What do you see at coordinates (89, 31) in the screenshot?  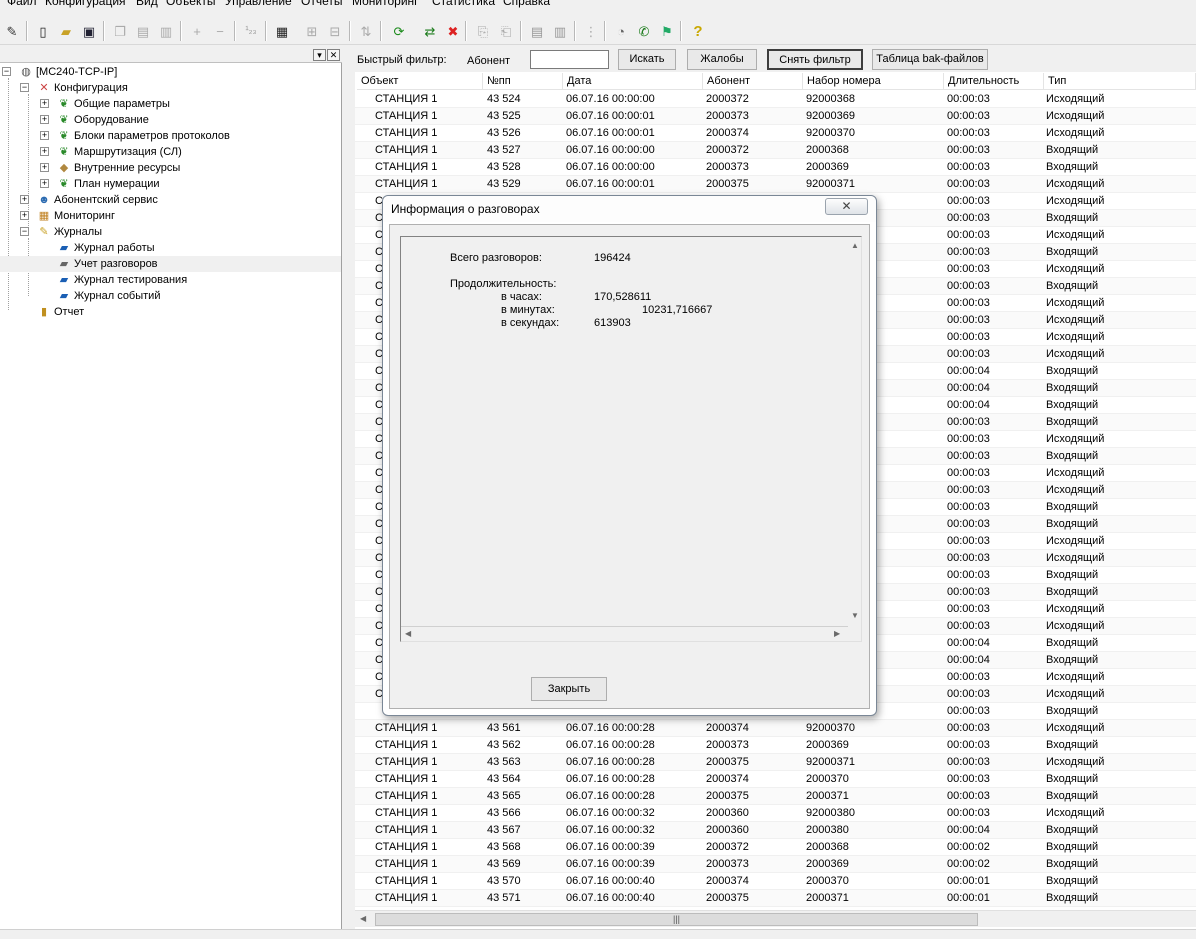 I see `save-icon: ▣` at bounding box center [89, 31].